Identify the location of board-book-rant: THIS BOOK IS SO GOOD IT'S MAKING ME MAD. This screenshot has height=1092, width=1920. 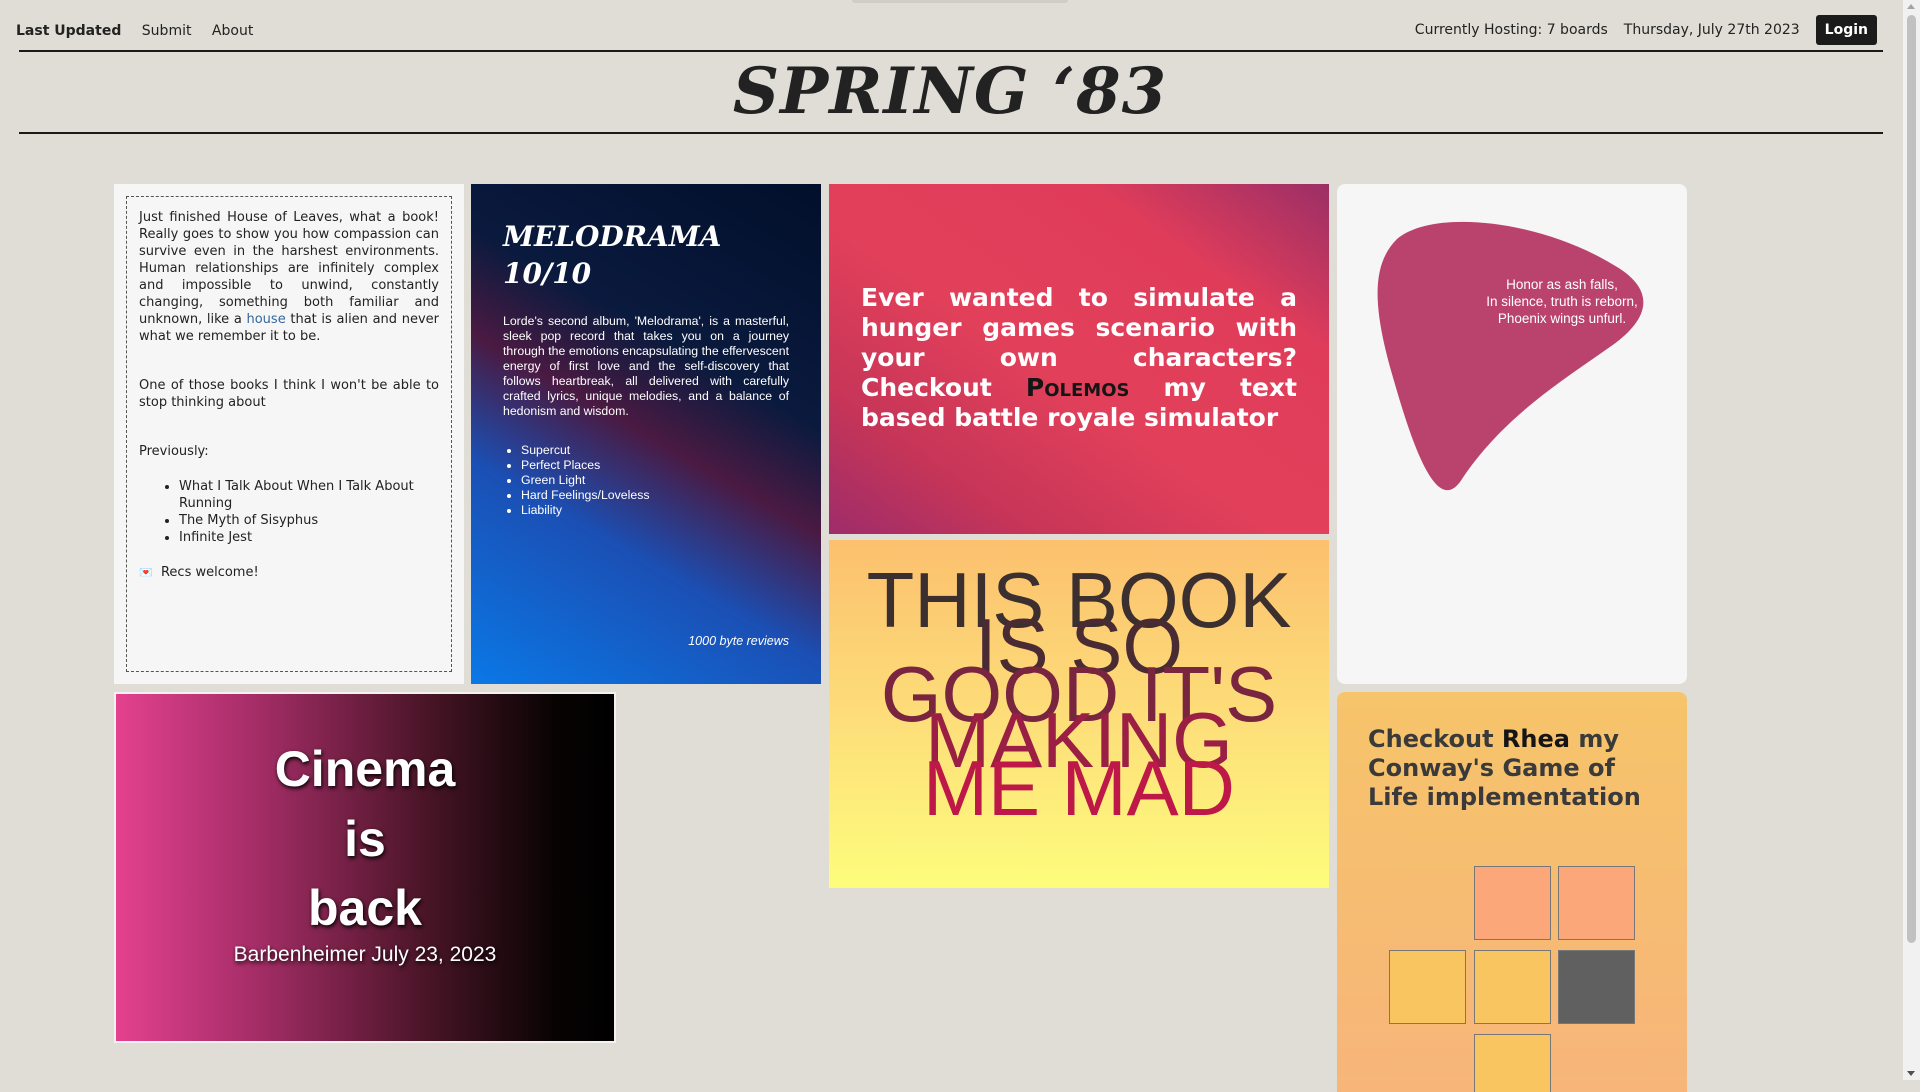
(1079, 714).